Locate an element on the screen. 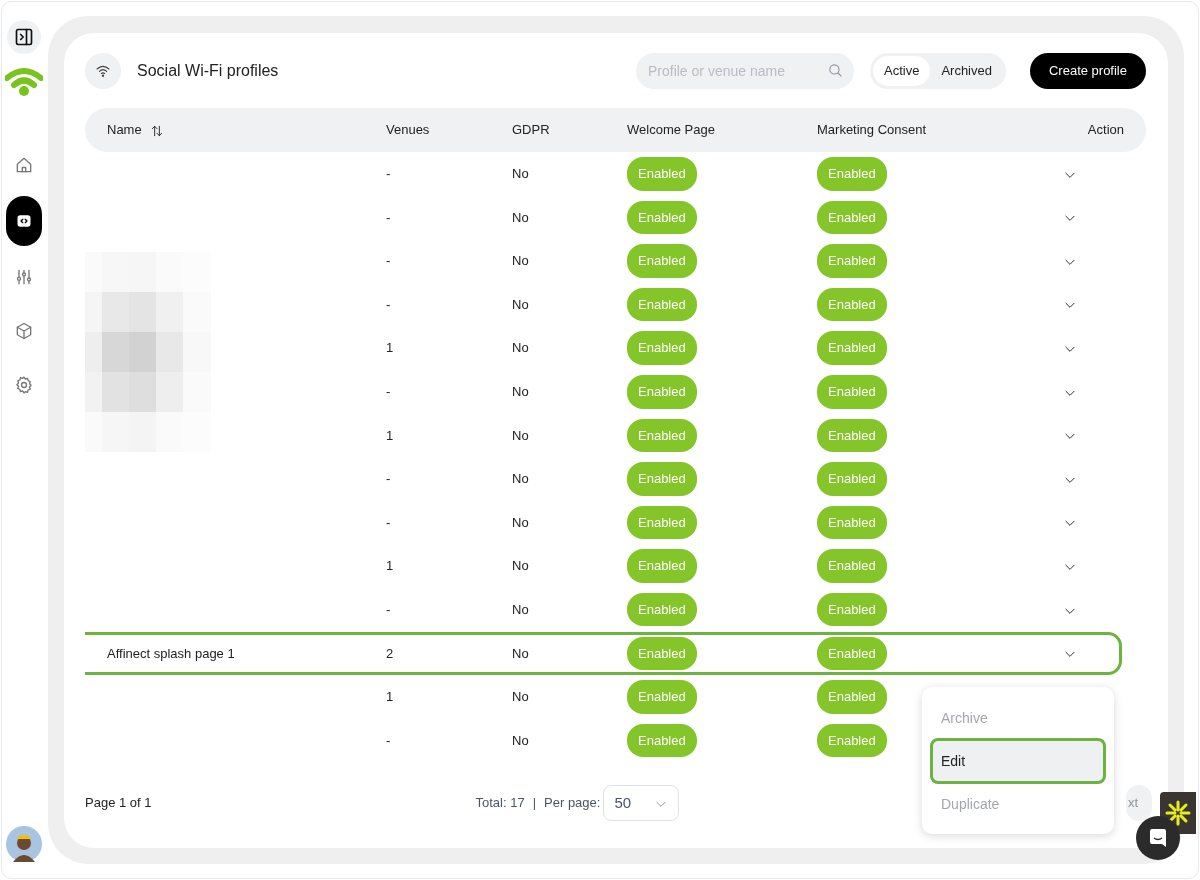 This screenshot has width=1200, height=880. per-page-select: 50 is located at coordinates (641, 803).